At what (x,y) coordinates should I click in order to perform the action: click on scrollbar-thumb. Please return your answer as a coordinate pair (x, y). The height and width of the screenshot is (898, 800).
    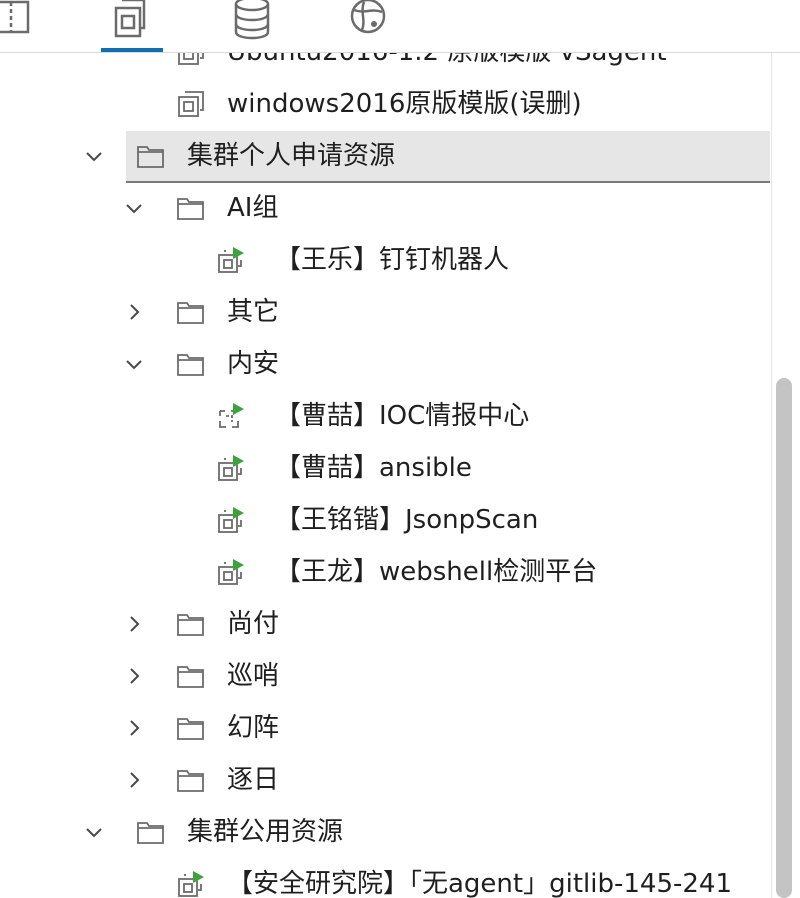
    Looking at the image, I should click on (784, 638).